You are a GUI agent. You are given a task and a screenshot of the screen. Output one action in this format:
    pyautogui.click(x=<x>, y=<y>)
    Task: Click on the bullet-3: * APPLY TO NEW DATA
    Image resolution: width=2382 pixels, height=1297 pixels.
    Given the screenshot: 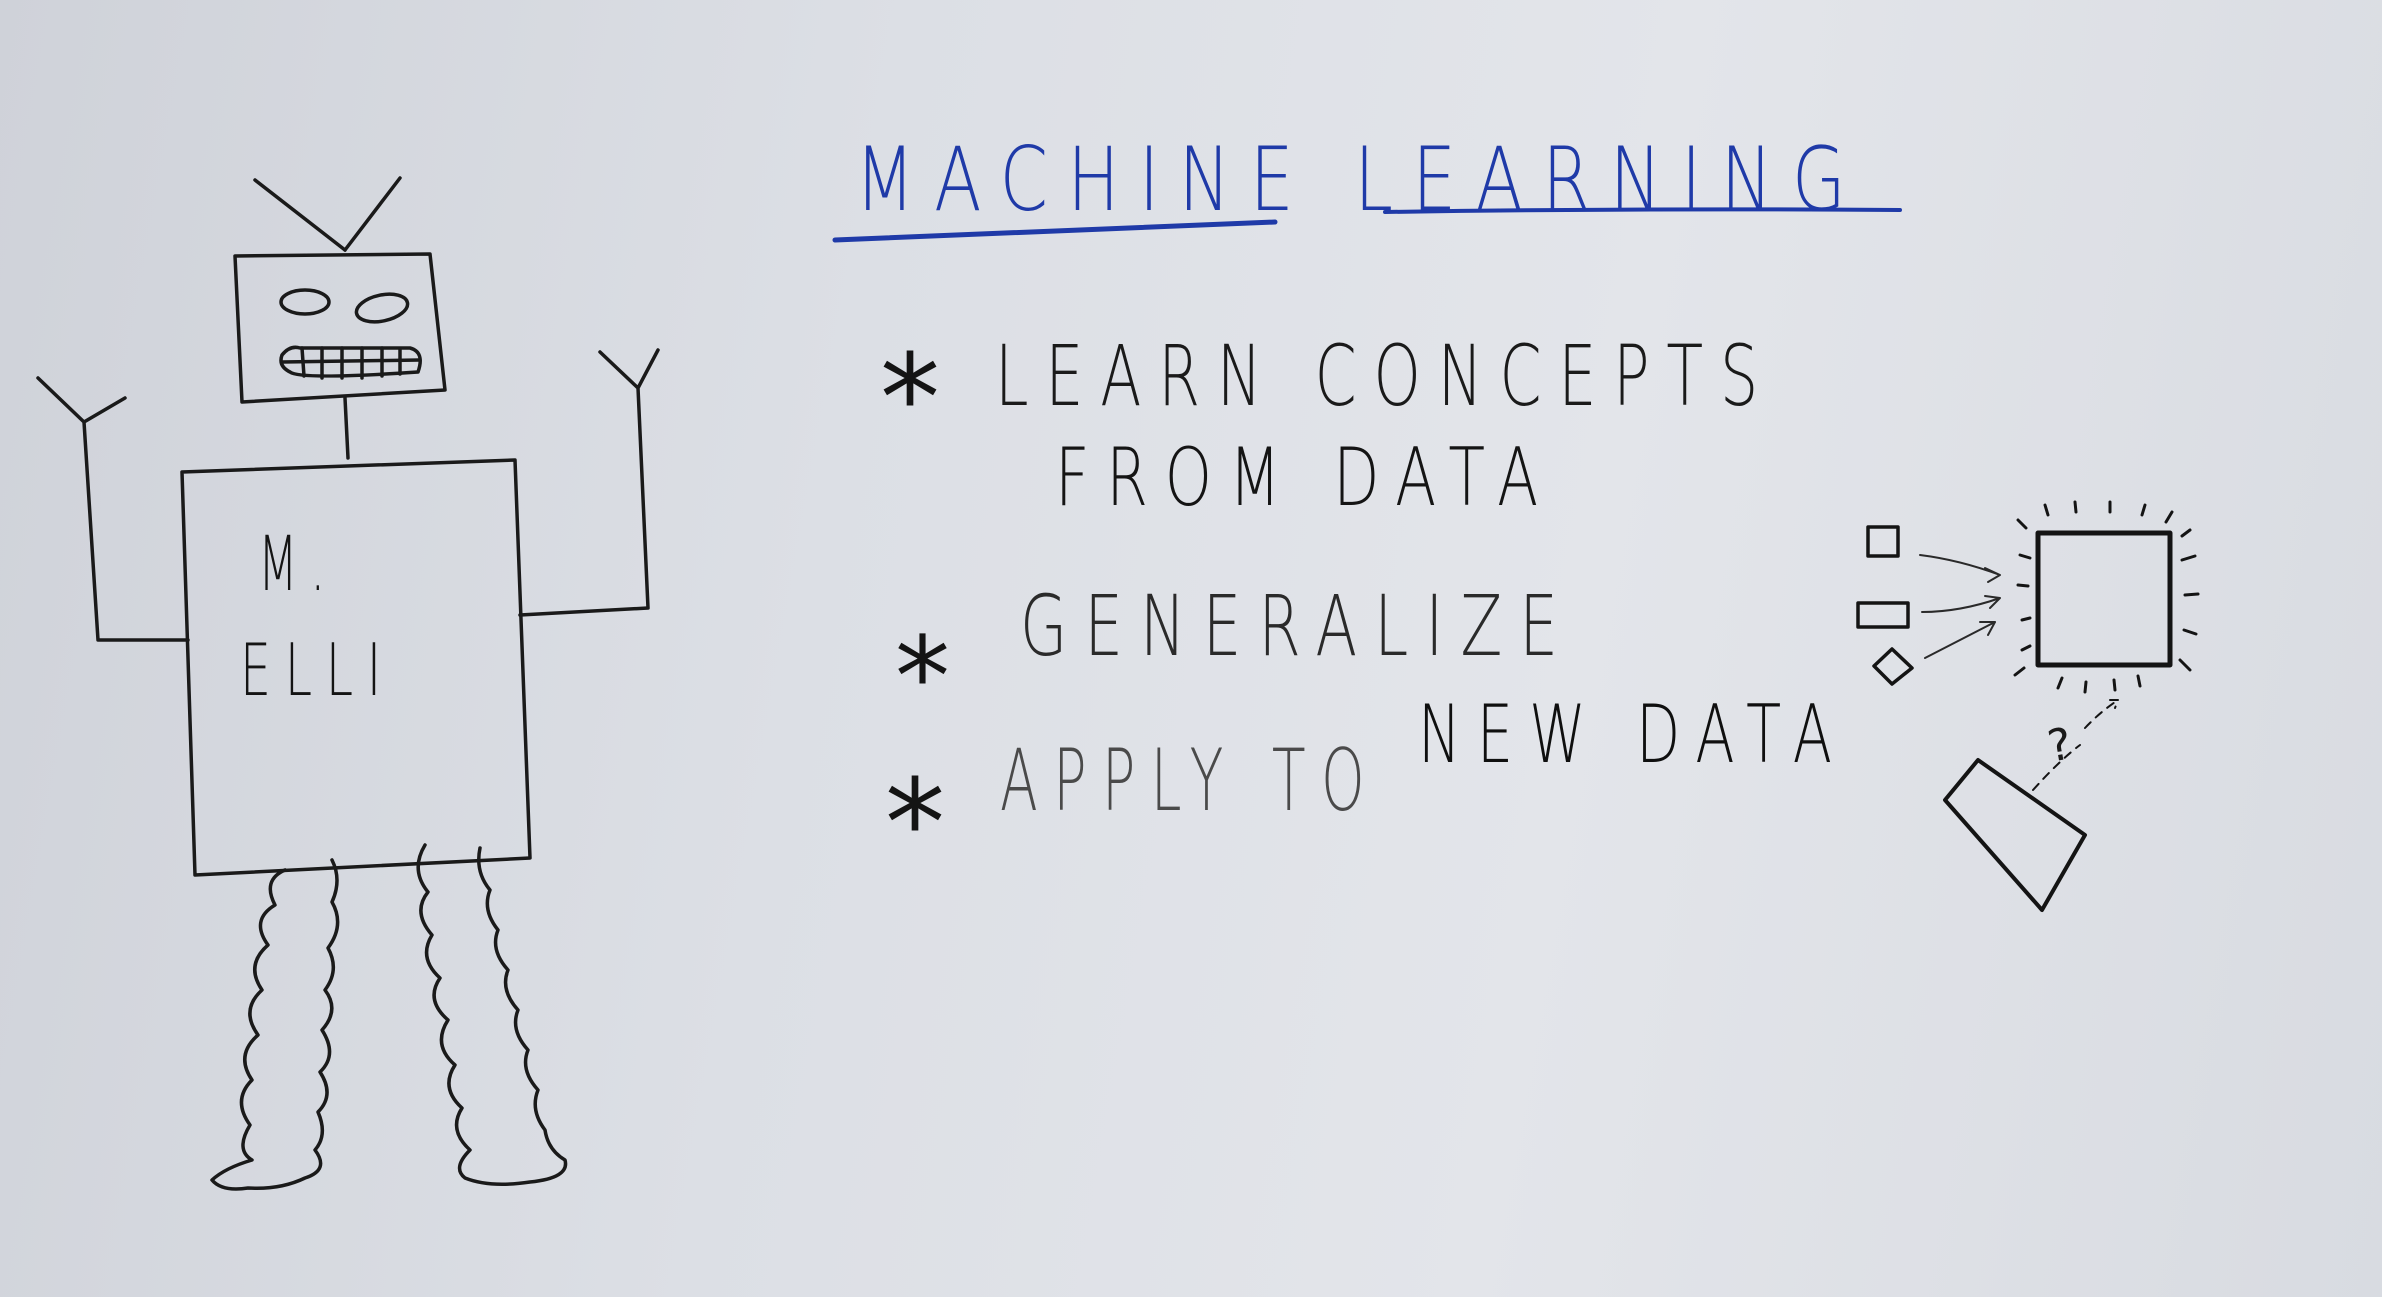 What is the action you would take?
    pyautogui.click(x=1366, y=791)
    